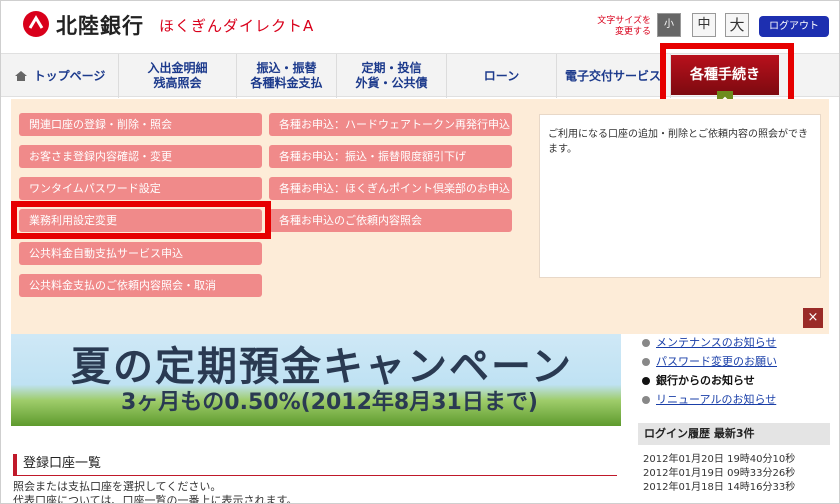 Image resolution: width=840 pixels, height=504 pixels. Describe the element at coordinates (719, 473) in the screenshot. I see `login-history-row: 2012年01月19日 09時33分26秒` at that location.